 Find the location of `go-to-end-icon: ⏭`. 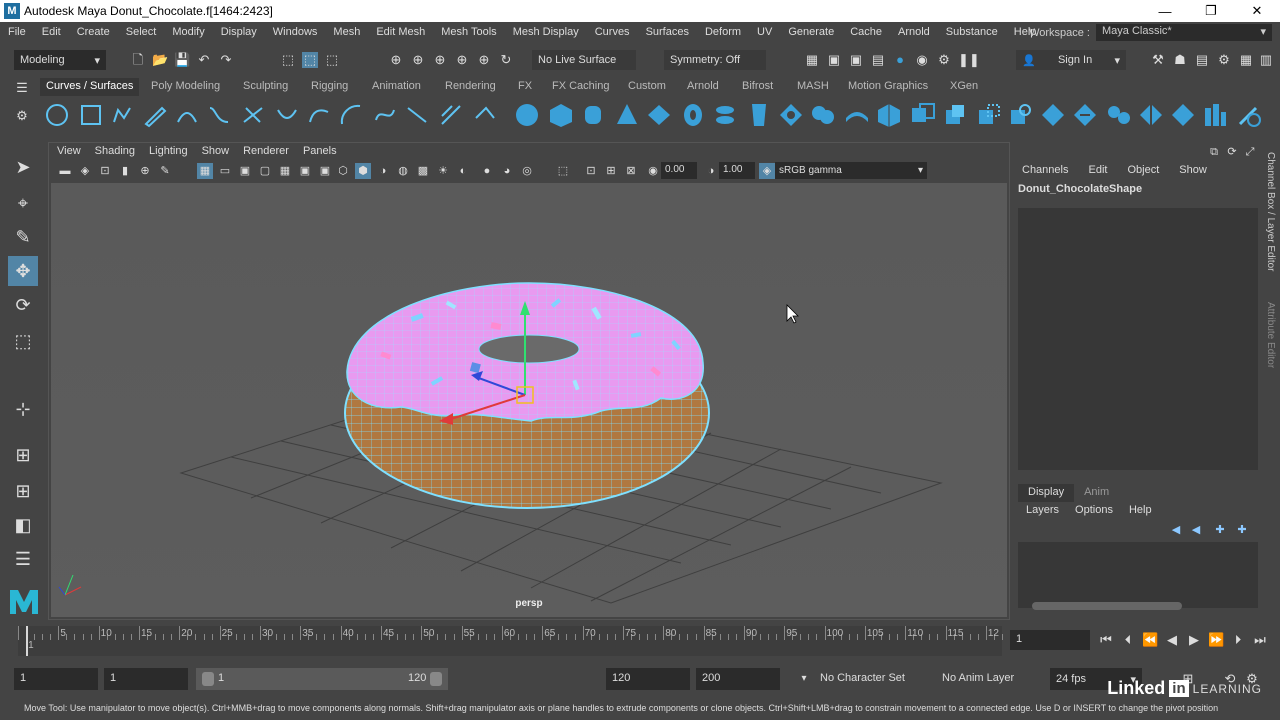

go-to-end-icon: ⏭ is located at coordinates (1260, 640).